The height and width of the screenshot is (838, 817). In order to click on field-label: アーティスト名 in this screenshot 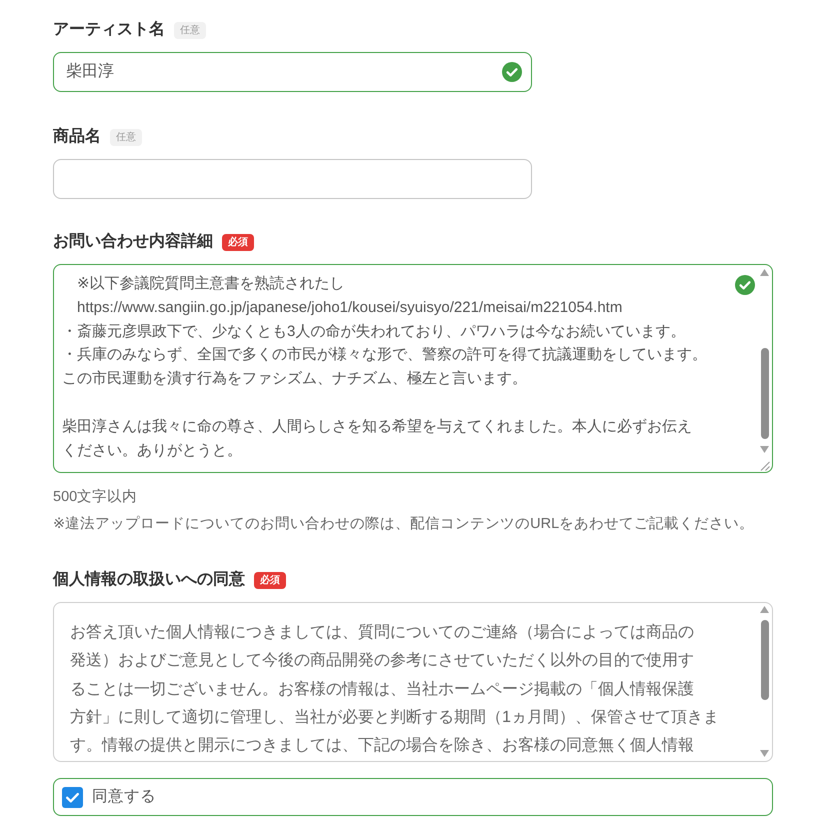, I will do `click(109, 30)`.